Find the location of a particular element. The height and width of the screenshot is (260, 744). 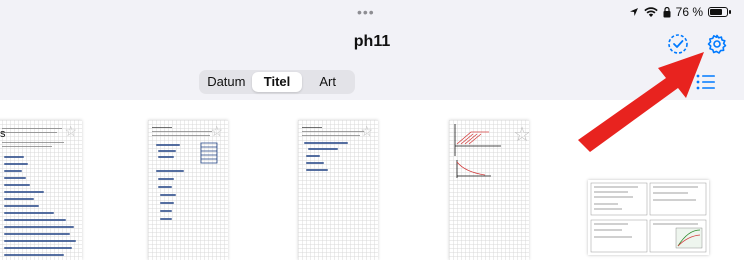

worksheet-preview is located at coordinates (648, 217).